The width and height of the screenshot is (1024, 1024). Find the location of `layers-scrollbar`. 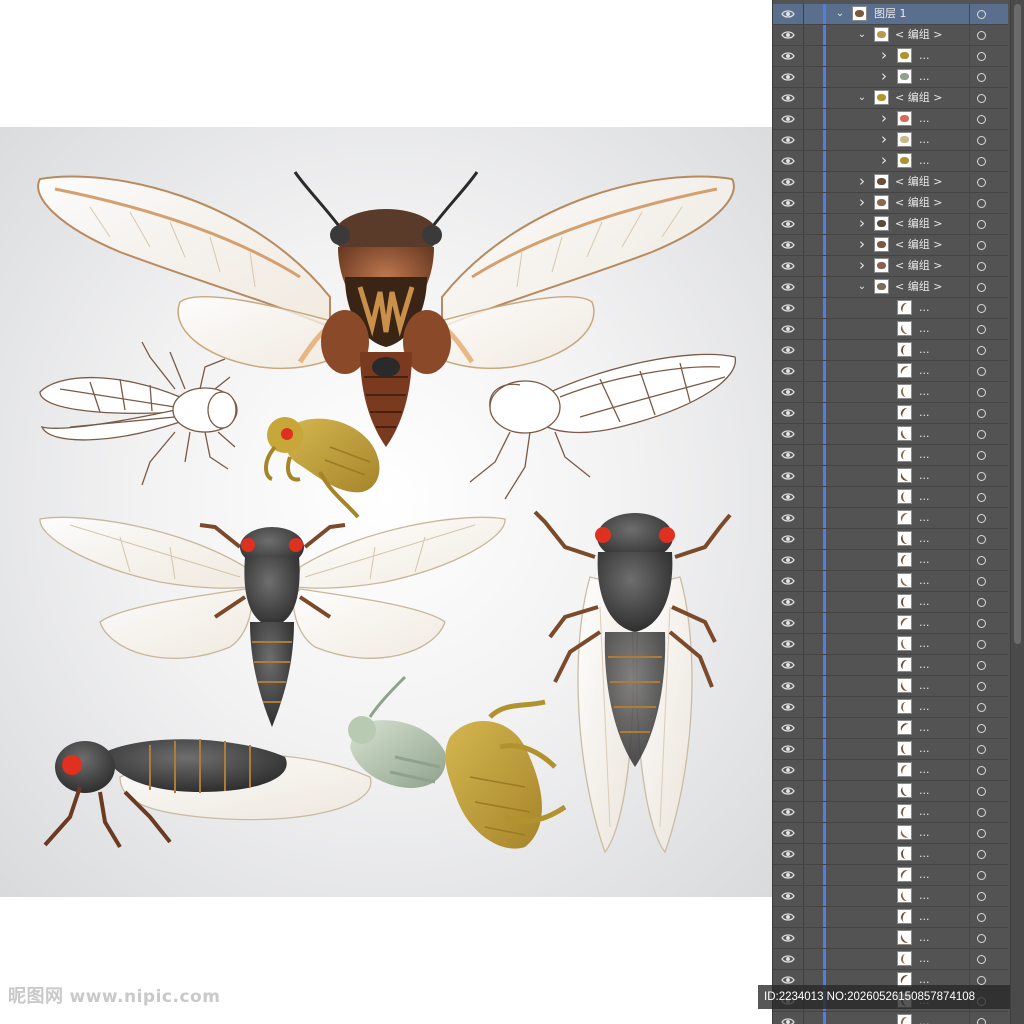

layers-scrollbar is located at coordinates (1017, 512).